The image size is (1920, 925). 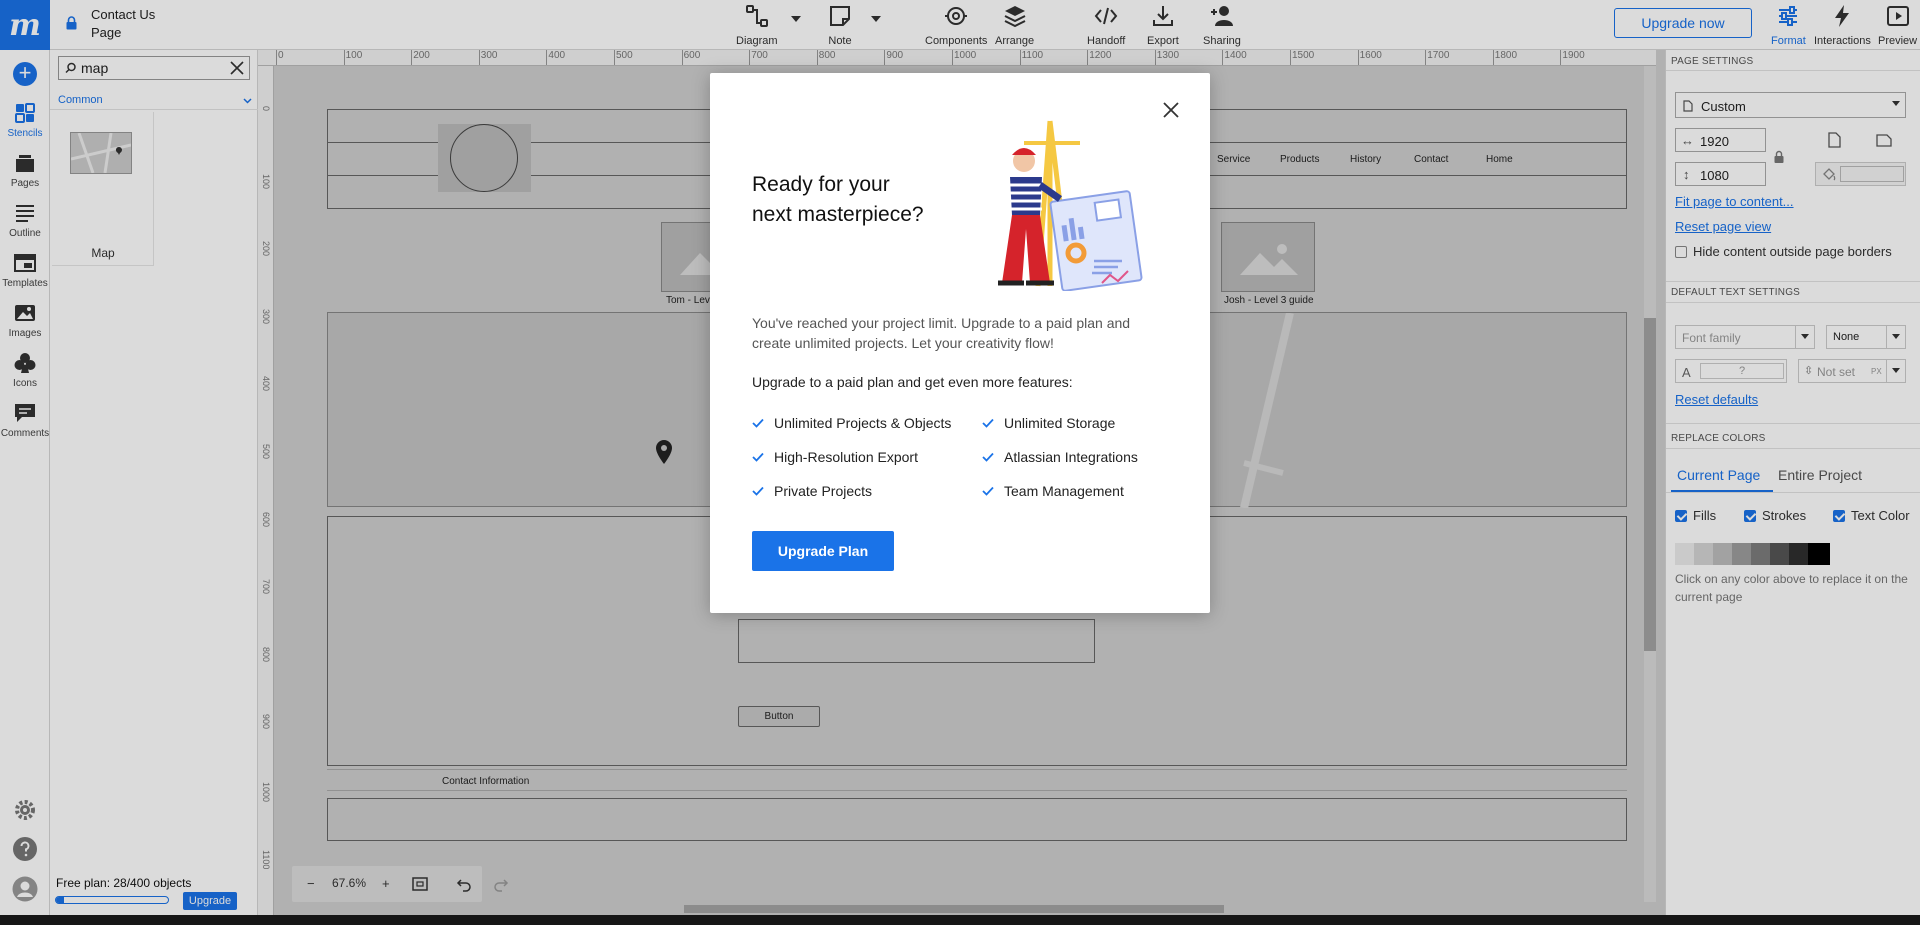 I want to click on feature-item: Team Management, so click(x=1053, y=491).